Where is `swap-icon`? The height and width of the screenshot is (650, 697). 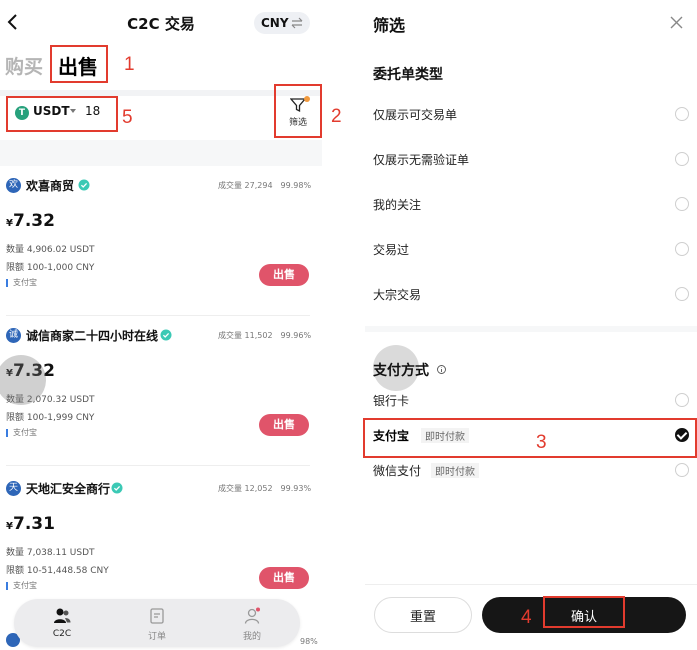 swap-icon is located at coordinates (297, 23).